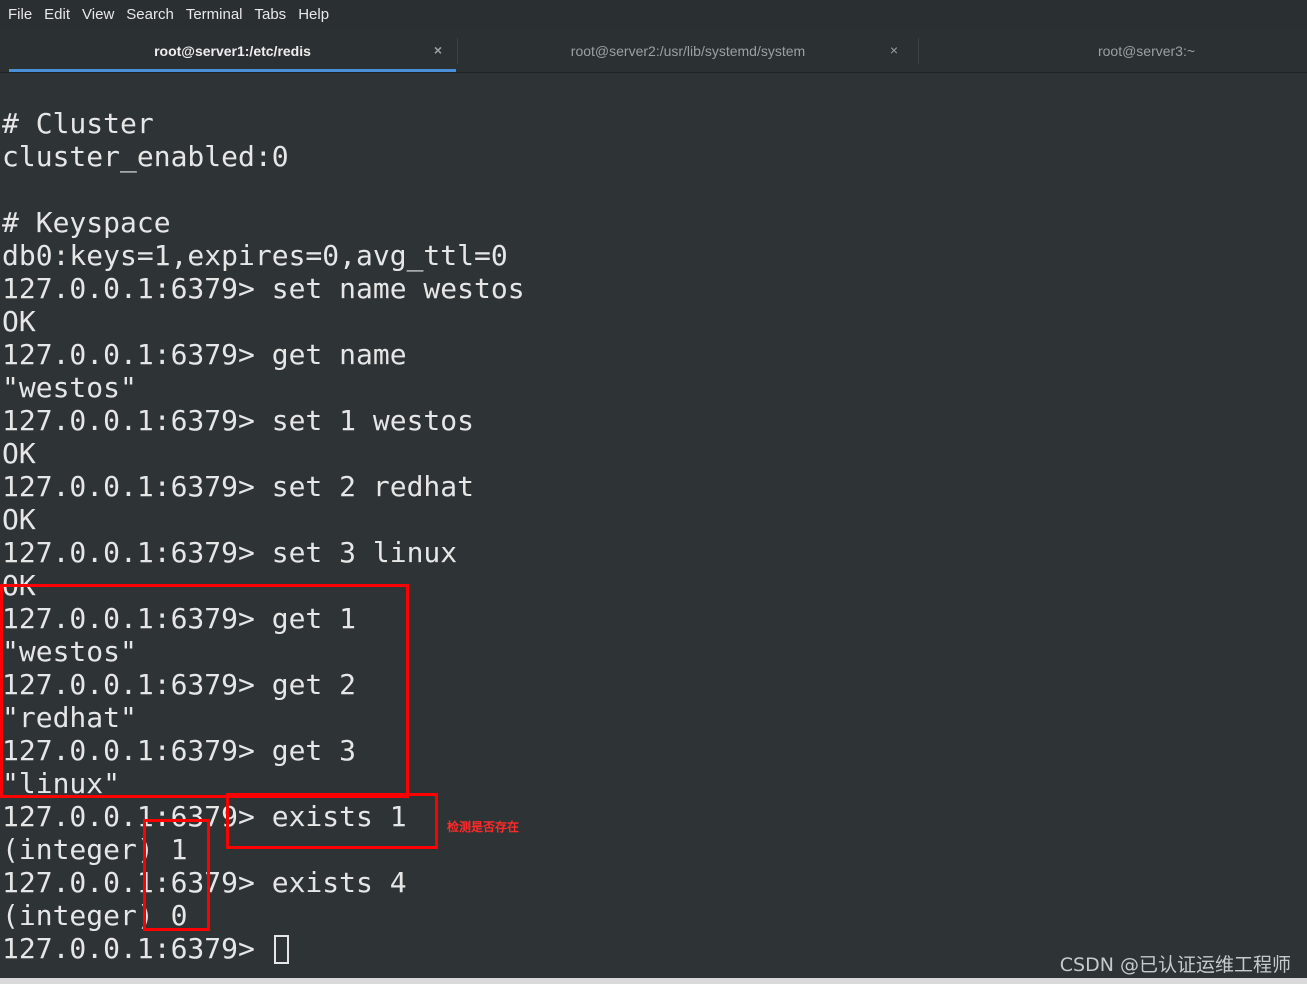 This screenshot has width=1307, height=984. What do you see at coordinates (263, 288) in the screenshot?
I see `terminal-line: 127.0.0.1:6379> set name westos` at bounding box center [263, 288].